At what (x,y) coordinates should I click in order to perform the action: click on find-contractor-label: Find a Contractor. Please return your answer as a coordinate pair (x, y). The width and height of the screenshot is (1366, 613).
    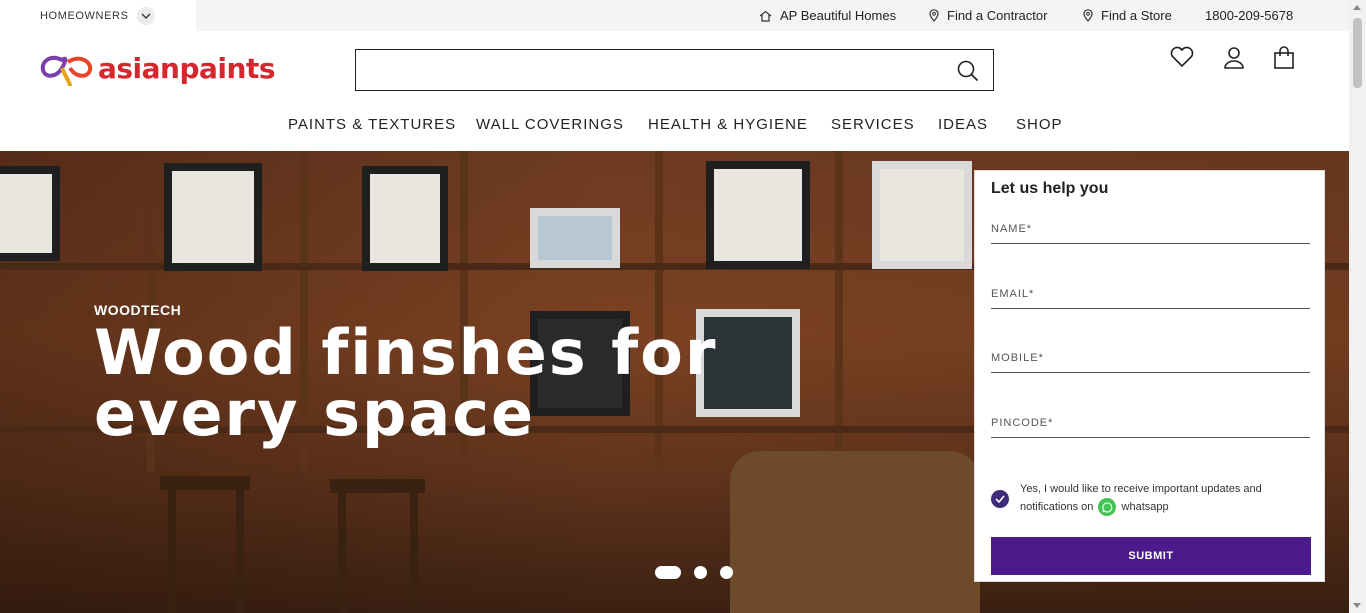
    Looking at the image, I should click on (997, 15).